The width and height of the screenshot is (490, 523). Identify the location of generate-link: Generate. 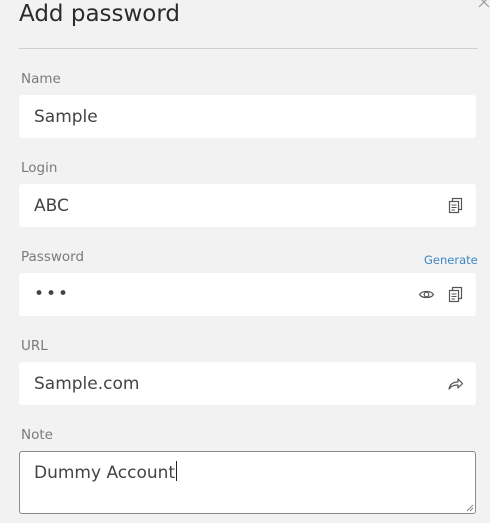
(451, 260).